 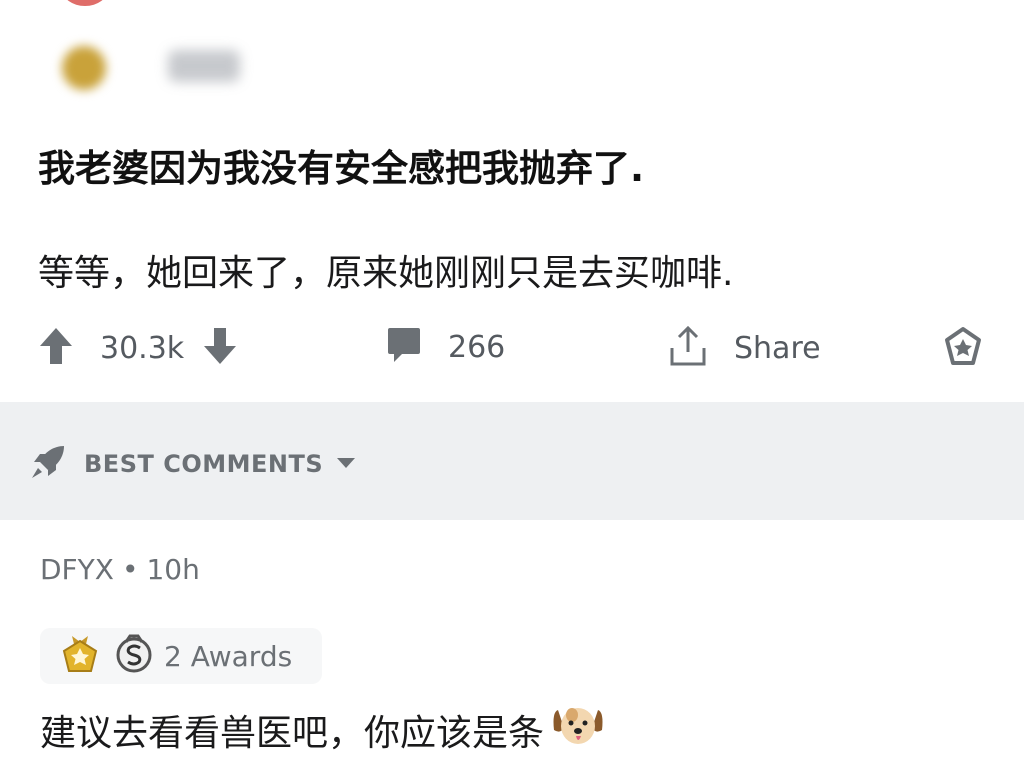 What do you see at coordinates (341, 168) in the screenshot?
I see `post-title: 我老婆因为我没有安全感把我抛弃了.` at bounding box center [341, 168].